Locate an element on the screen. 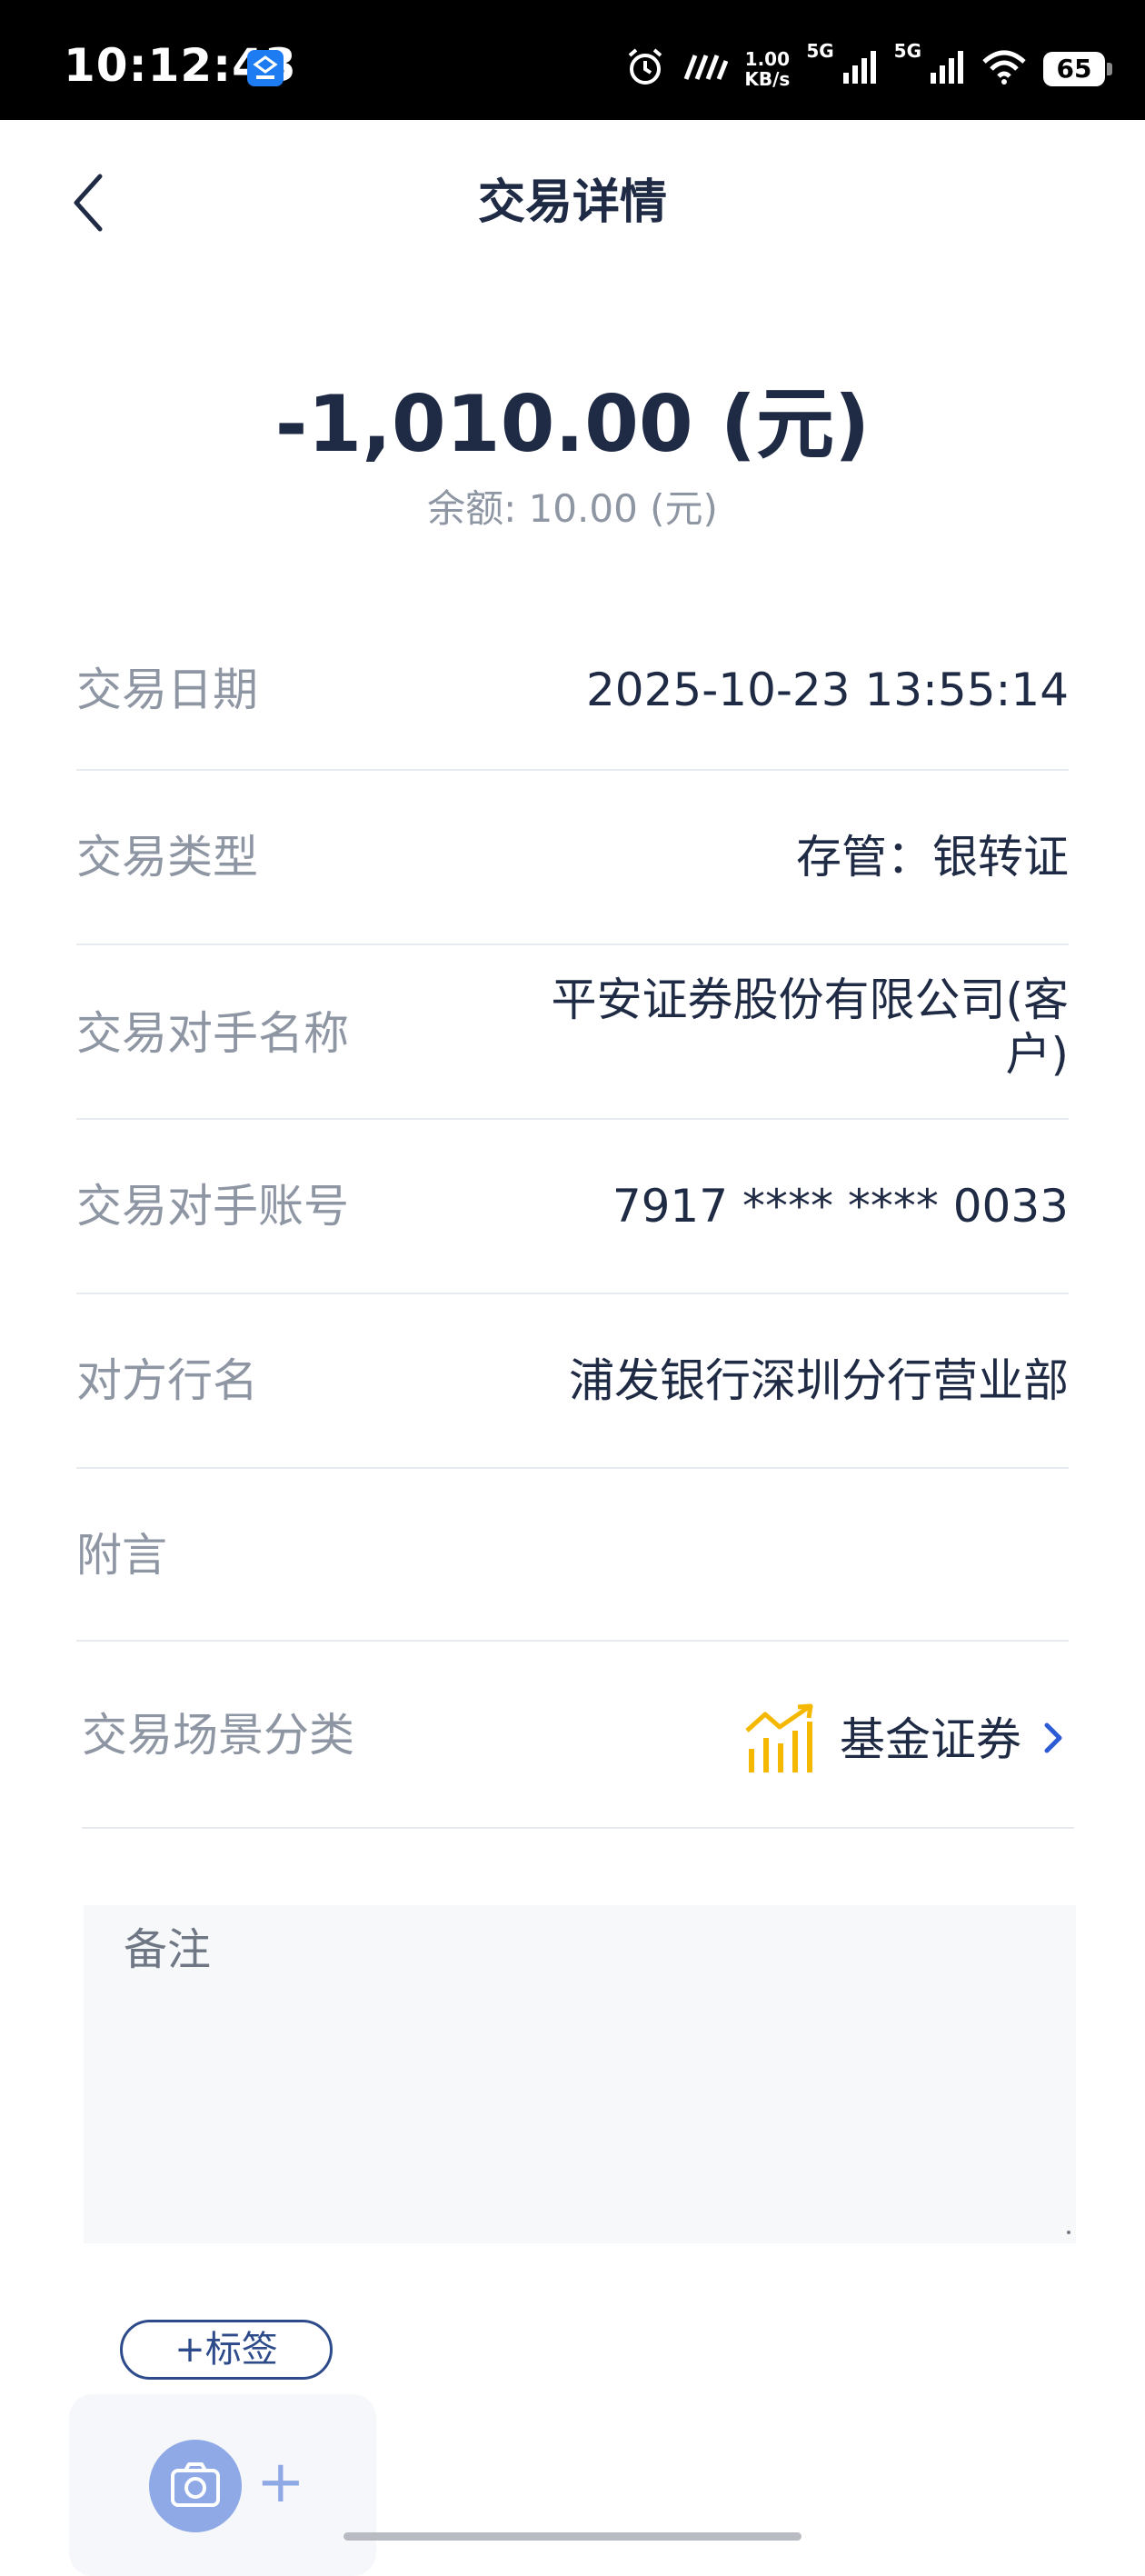 The height and width of the screenshot is (2576, 1145). detail-value: 浦发银行深圳分行营业部 is located at coordinates (819, 1380).